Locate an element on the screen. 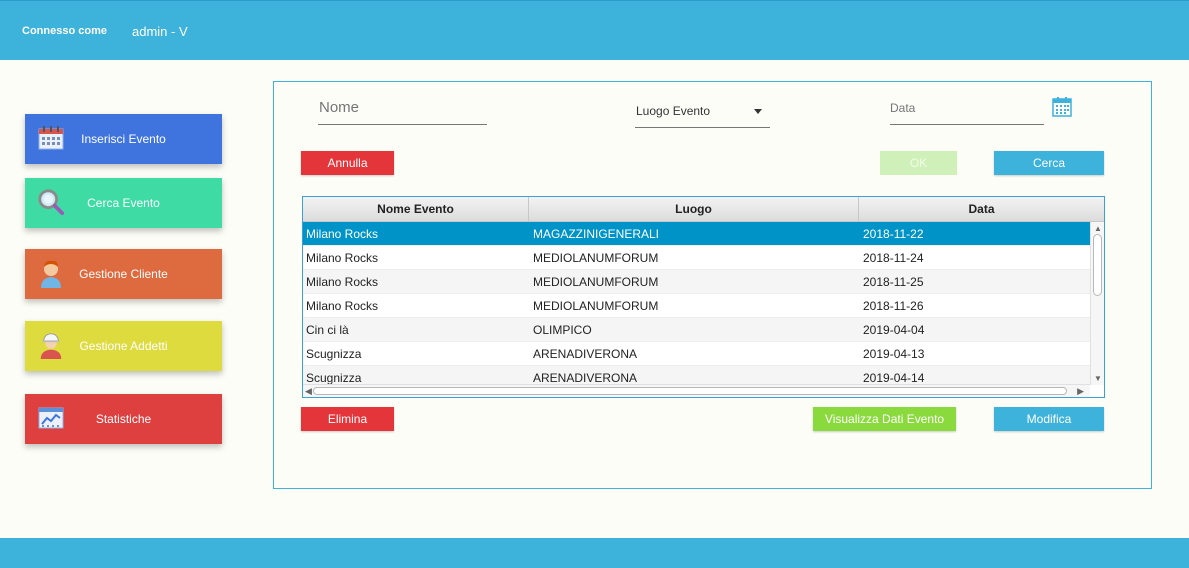  nome-input is located at coordinates (402, 106).